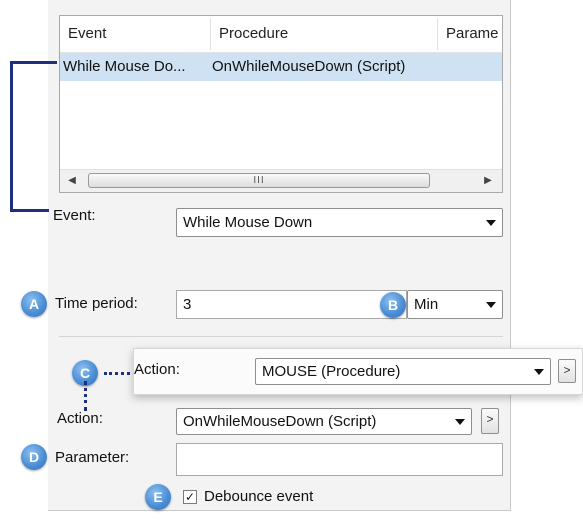  What do you see at coordinates (34, 457) in the screenshot?
I see `callout-badge-d: D` at bounding box center [34, 457].